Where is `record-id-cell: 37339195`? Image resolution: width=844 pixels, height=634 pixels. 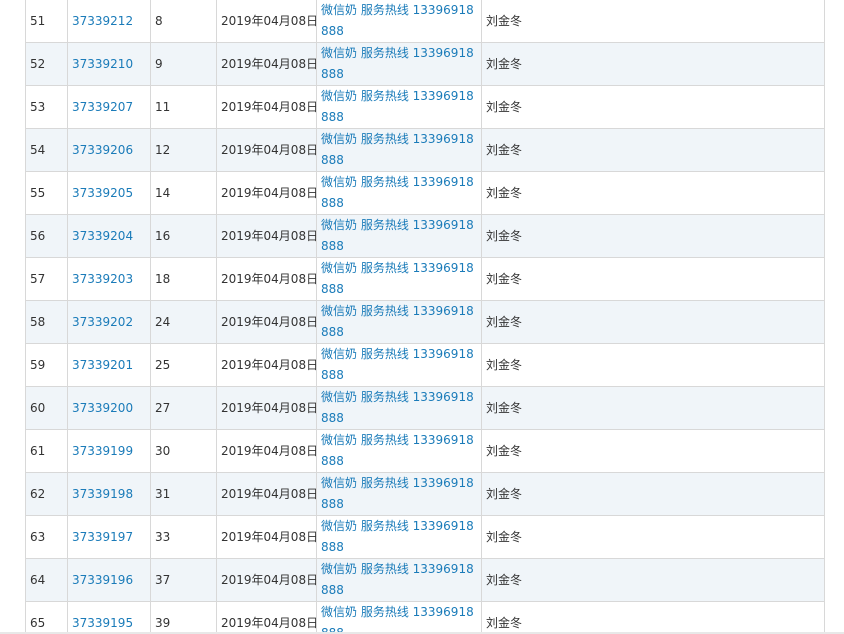 record-id-cell: 37339195 is located at coordinates (109, 617).